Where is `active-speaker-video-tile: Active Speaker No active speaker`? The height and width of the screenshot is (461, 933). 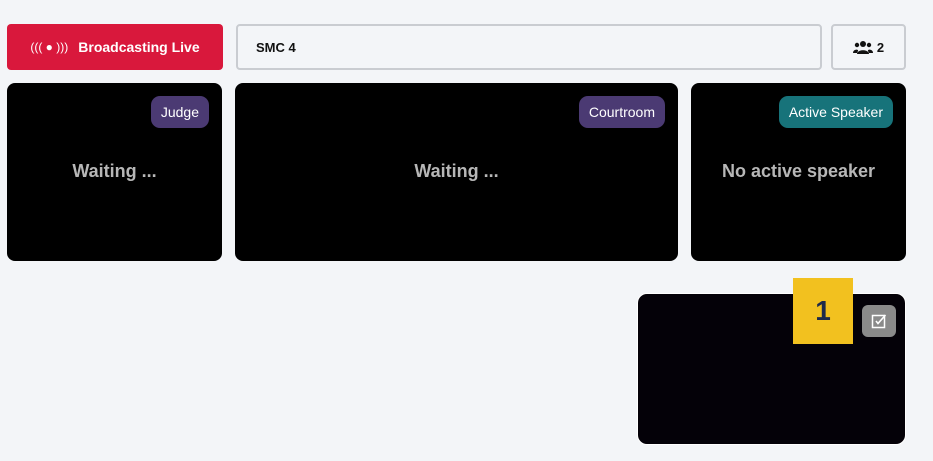
active-speaker-video-tile: Active Speaker No active speaker is located at coordinates (798, 172).